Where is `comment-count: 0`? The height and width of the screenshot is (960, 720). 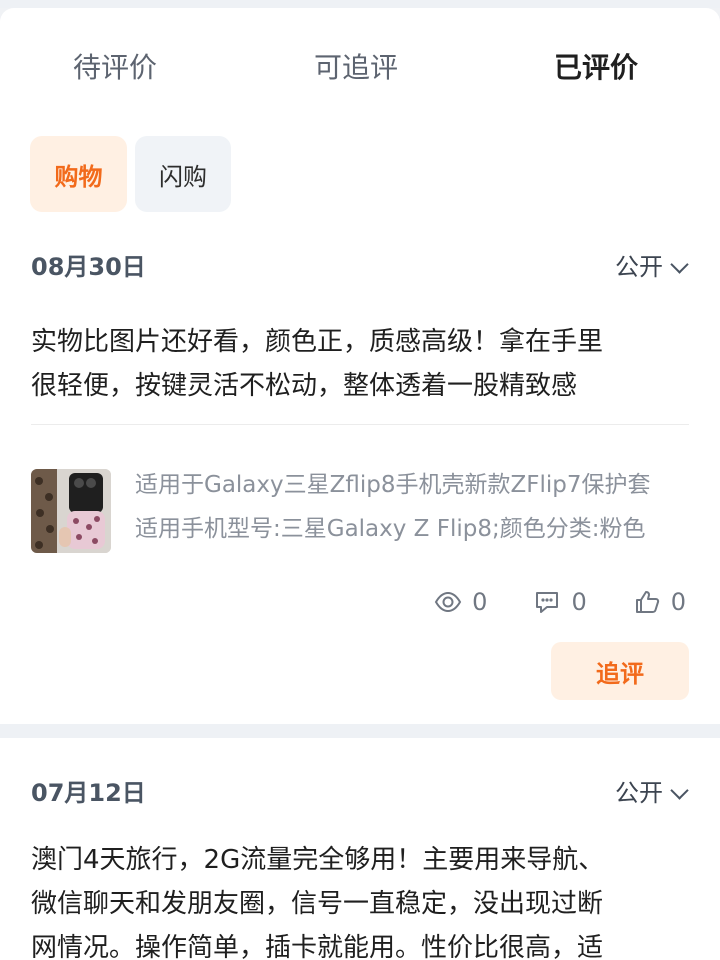 comment-count: 0 is located at coordinates (560, 602).